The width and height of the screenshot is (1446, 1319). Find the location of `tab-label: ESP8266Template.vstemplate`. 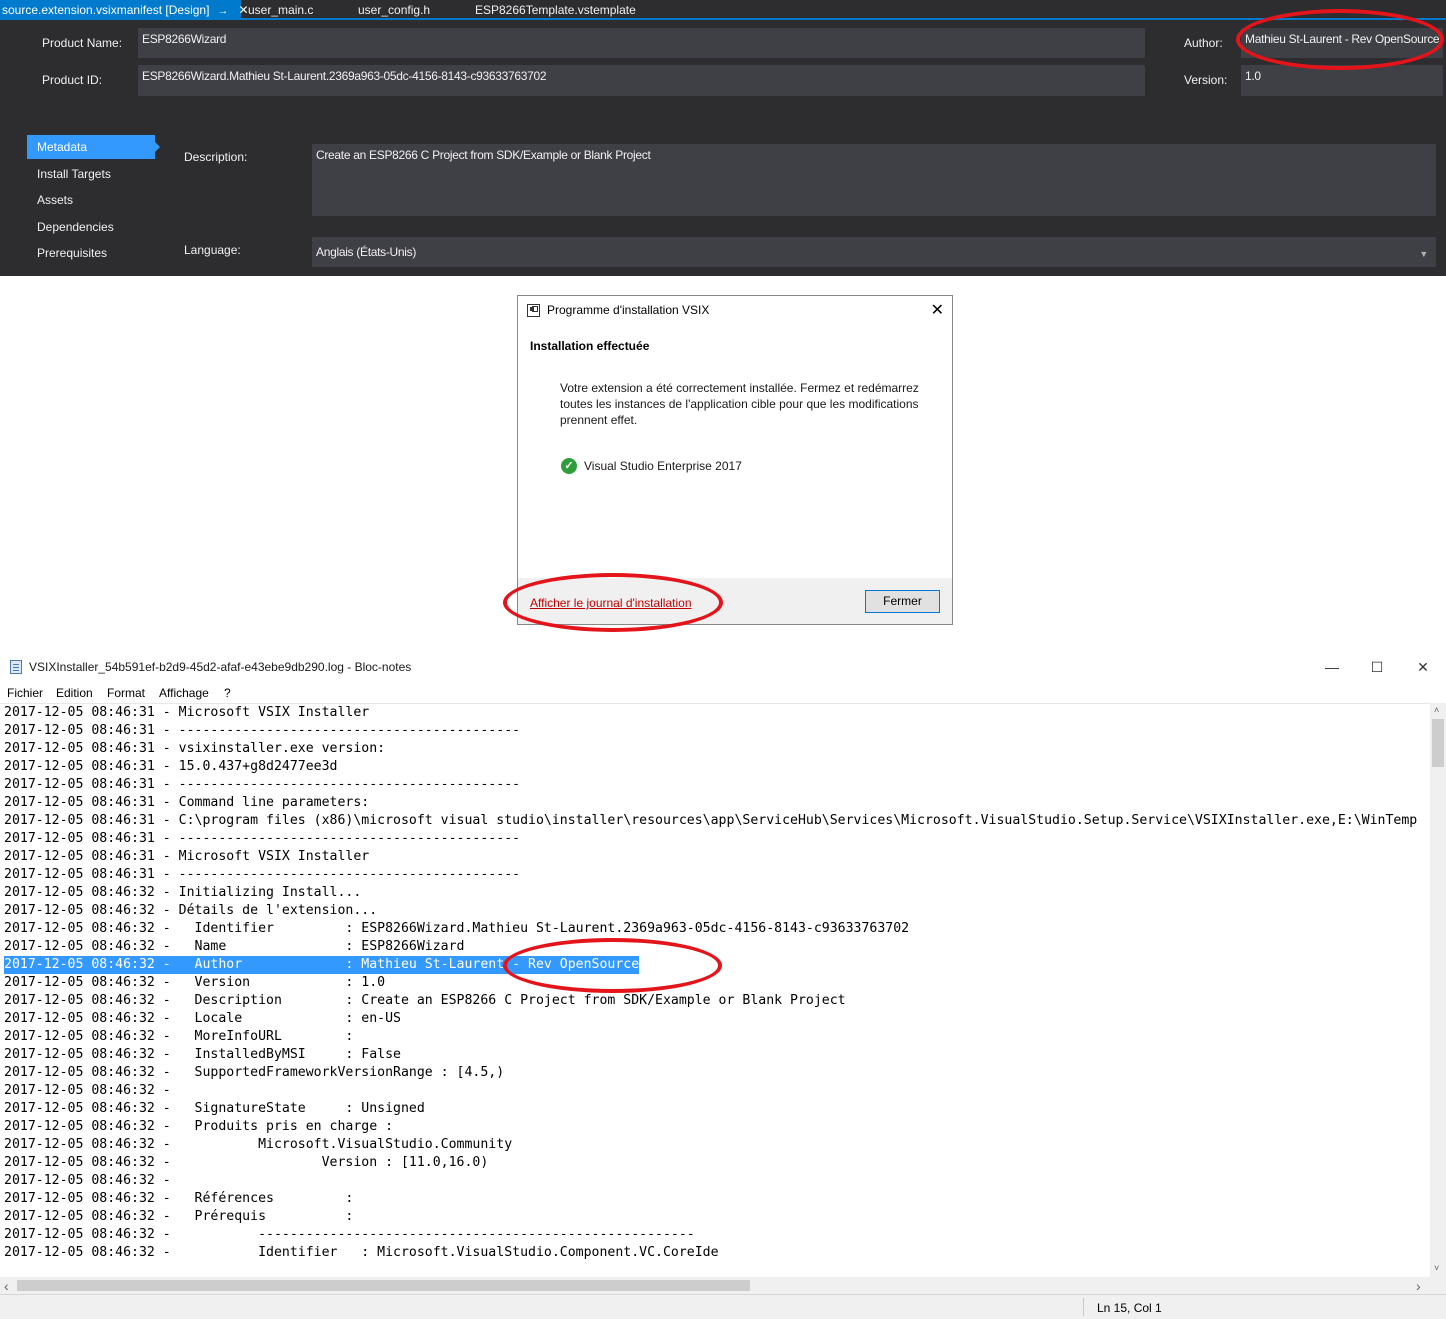

tab-label: ESP8266Template.vstemplate is located at coordinates (555, 10).